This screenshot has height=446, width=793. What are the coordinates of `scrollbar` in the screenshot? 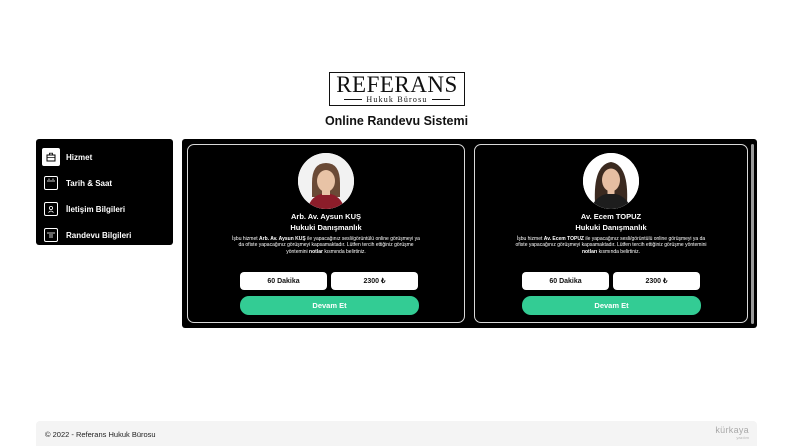 It's located at (752, 234).